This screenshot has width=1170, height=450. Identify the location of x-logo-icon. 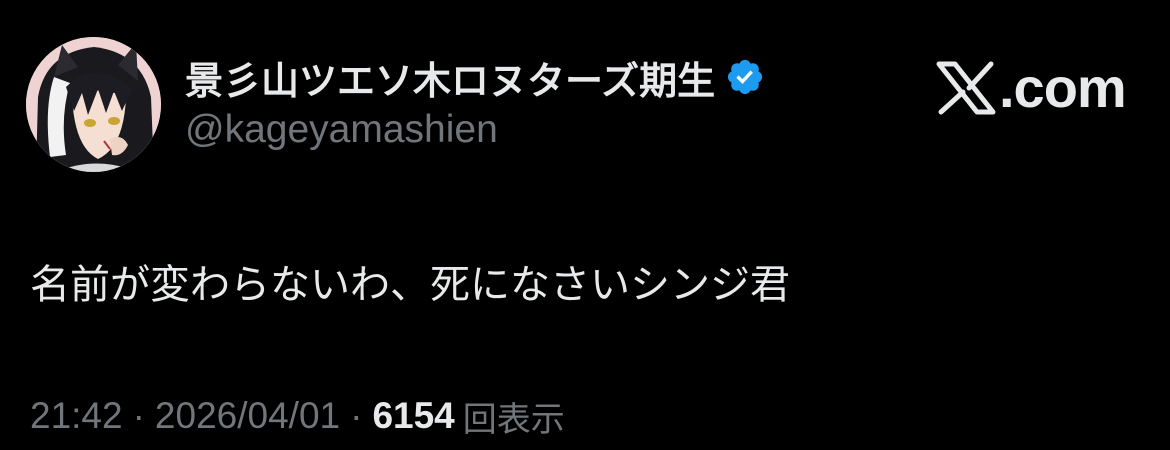
(966, 88).